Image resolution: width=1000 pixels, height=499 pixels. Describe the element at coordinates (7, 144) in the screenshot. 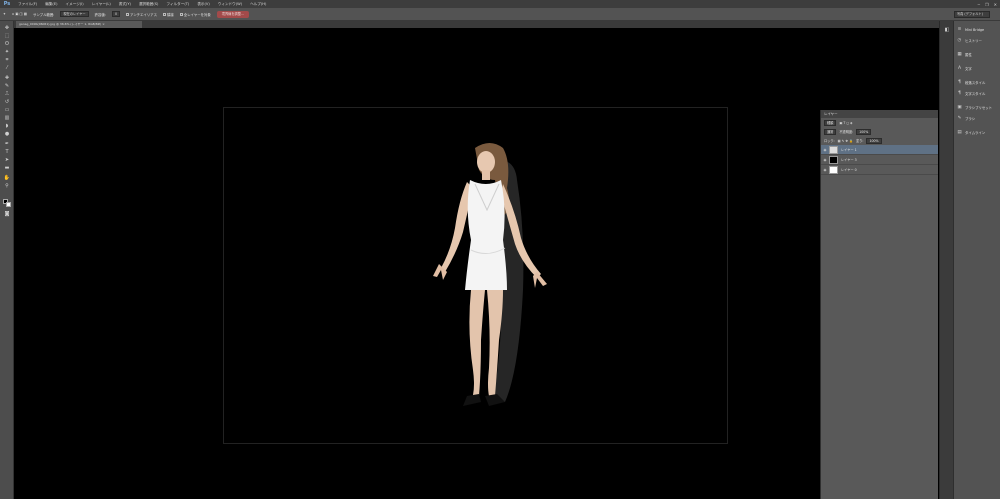

I see `pen-tool-icon: ✒` at that location.